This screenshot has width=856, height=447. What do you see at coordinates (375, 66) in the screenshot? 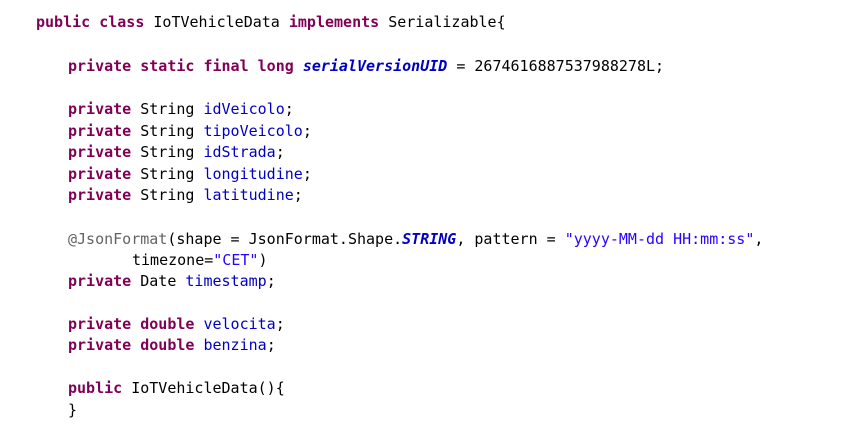
I see `code-token: serialVersionUID` at bounding box center [375, 66].